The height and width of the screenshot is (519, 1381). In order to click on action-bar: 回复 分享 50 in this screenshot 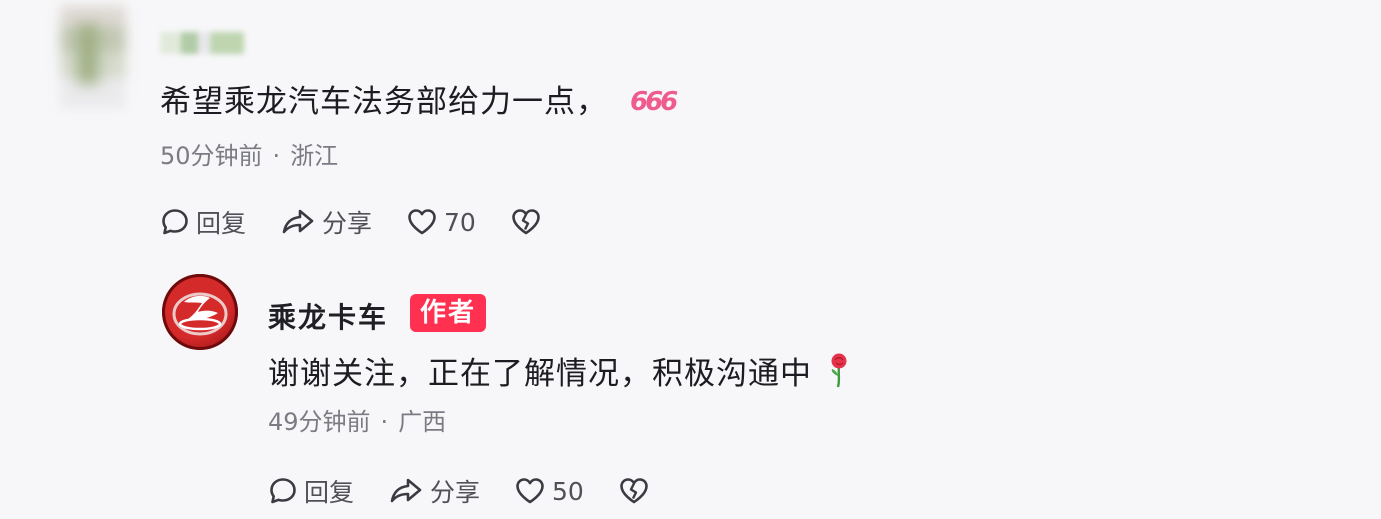, I will do `click(459, 491)`.